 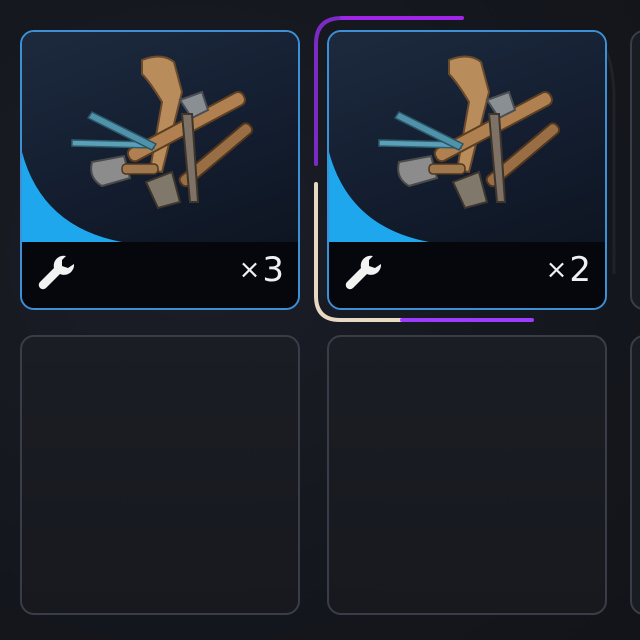 What do you see at coordinates (635, 475) in the screenshot?
I see `inventory-slot-partial-bottom` at bounding box center [635, 475].